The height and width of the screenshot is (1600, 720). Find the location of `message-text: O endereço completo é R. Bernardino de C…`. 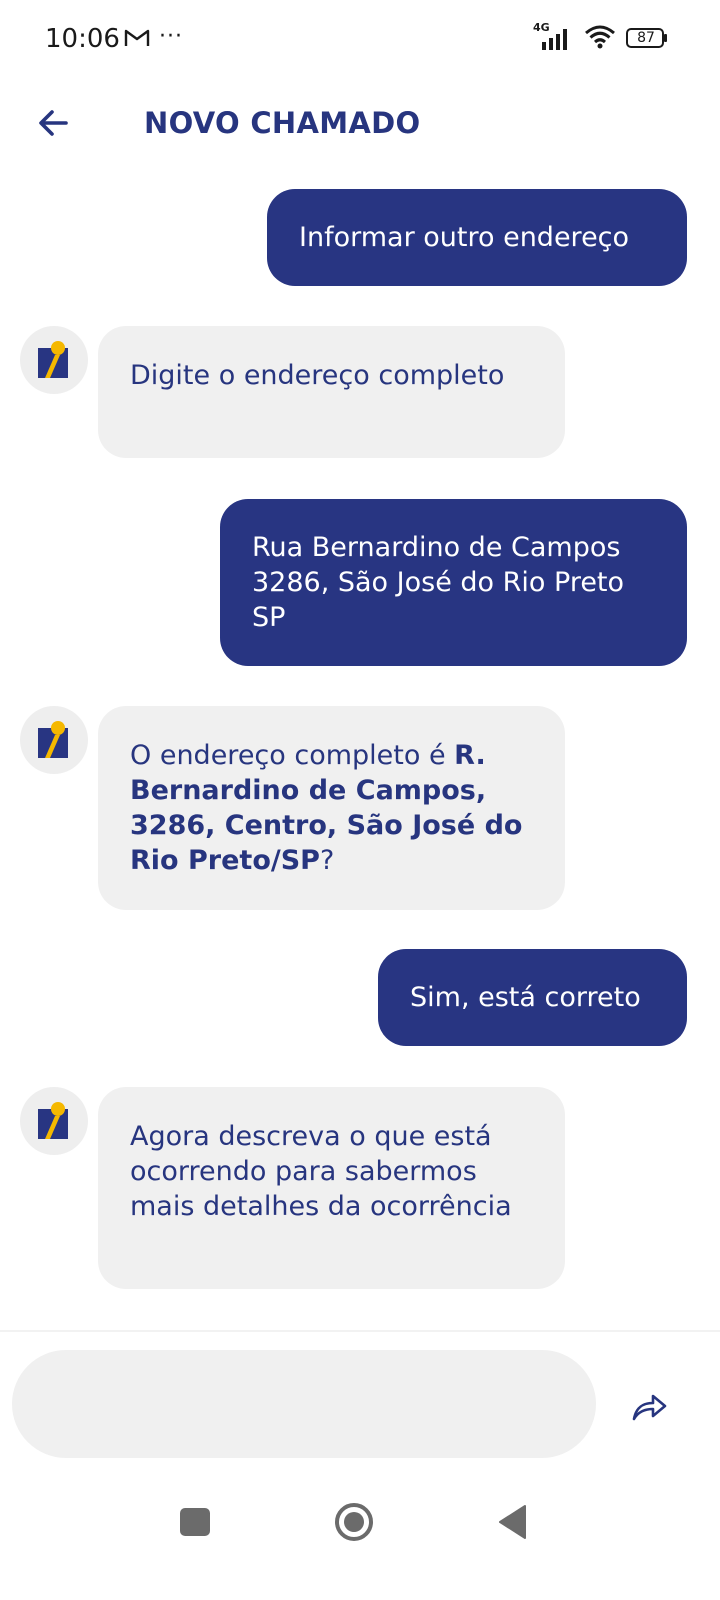

message-text: O endereço completo é R. Bernardino de C… is located at coordinates (331, 808).